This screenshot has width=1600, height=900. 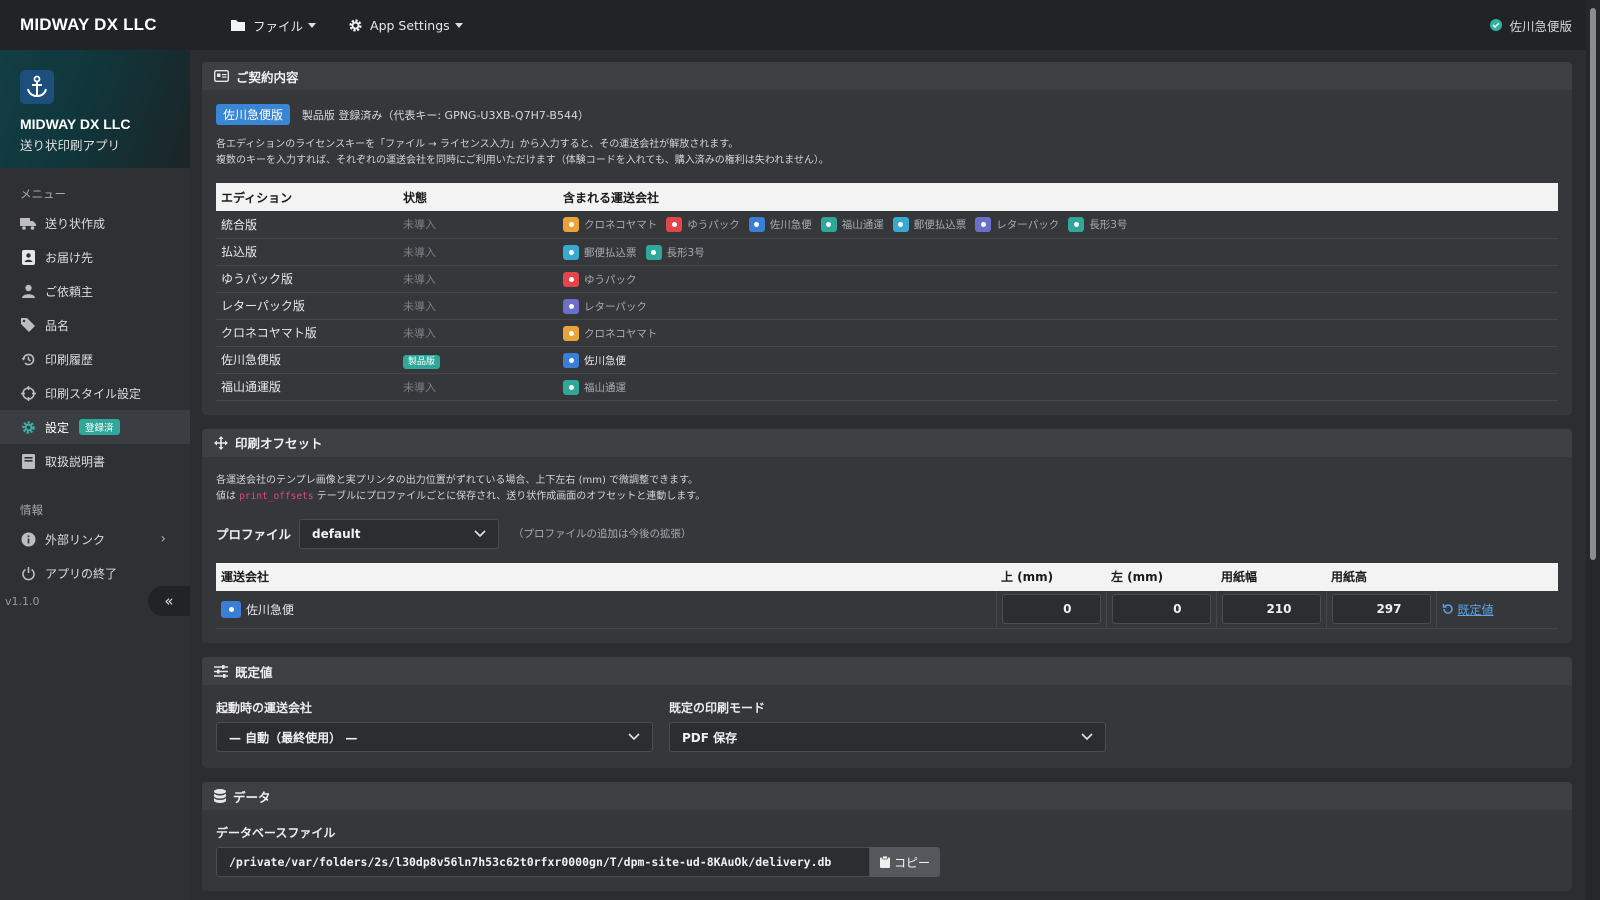 I want to click on sidebar-item-label: 品名, so click(x=57, y=325).